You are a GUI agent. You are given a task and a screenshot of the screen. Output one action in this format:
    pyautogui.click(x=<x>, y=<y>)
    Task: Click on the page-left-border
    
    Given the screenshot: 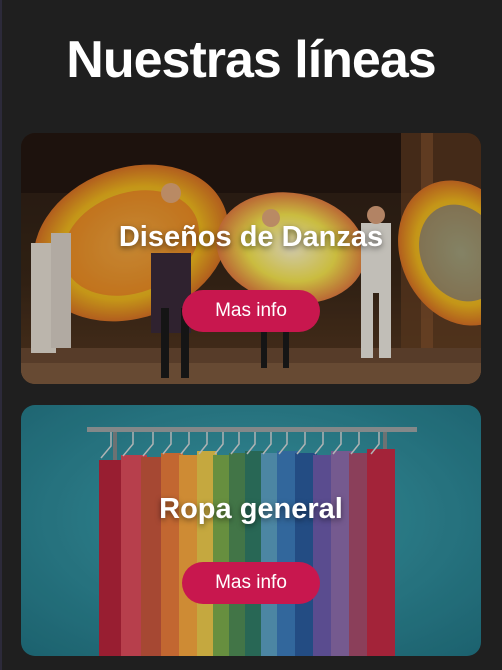 What is the action you would take?
    pyautogui.click(x=1, y=335)
    